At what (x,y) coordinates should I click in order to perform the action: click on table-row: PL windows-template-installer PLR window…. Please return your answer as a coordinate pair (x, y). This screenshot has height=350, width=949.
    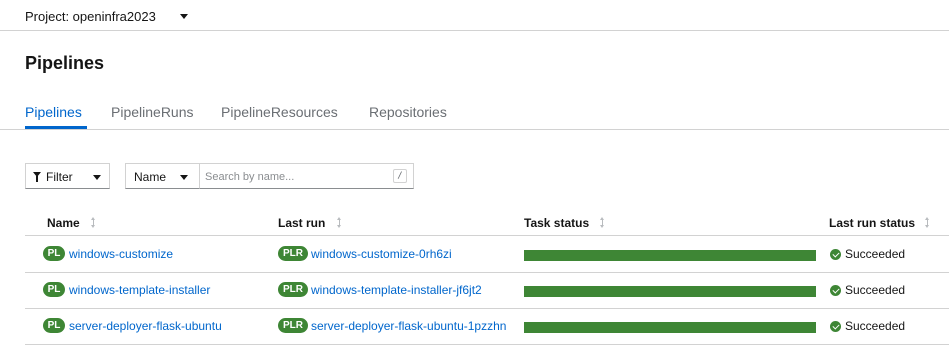
    Looking at the image, I should click on (487, 291).